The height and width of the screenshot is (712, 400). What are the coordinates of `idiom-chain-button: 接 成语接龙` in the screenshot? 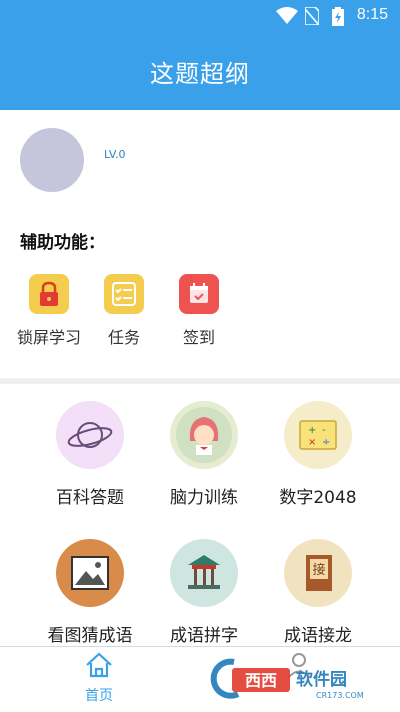 It's located at (318, 592).